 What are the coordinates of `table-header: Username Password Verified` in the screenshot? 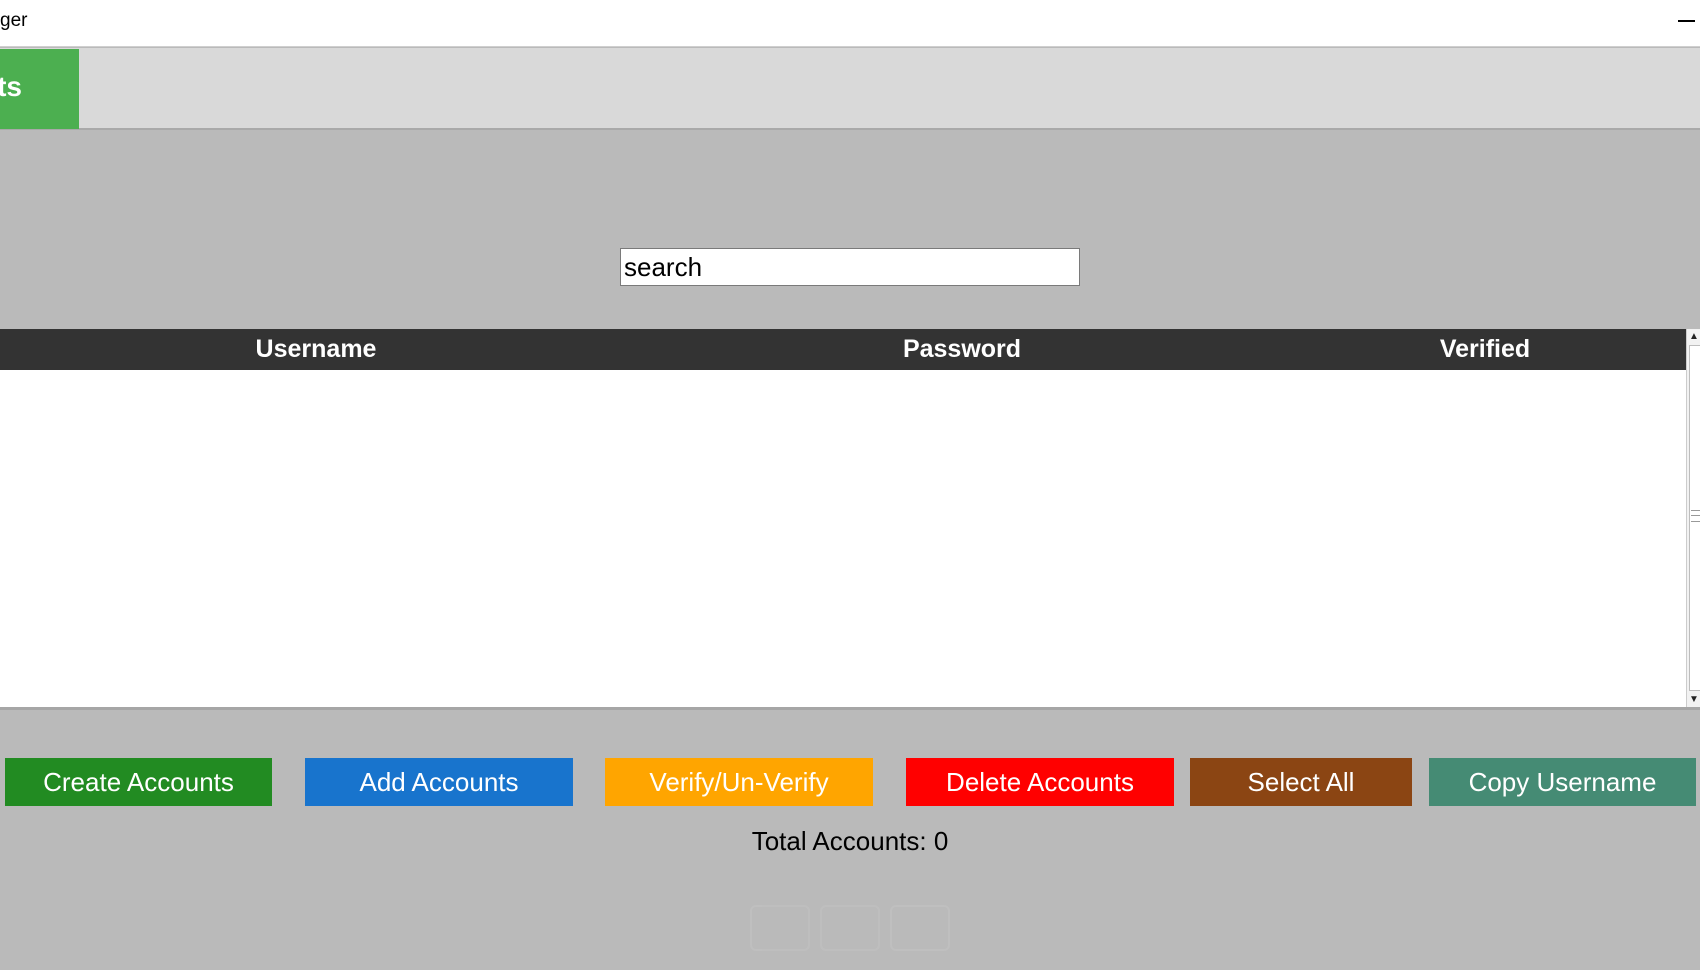 It's located at (843, 349).